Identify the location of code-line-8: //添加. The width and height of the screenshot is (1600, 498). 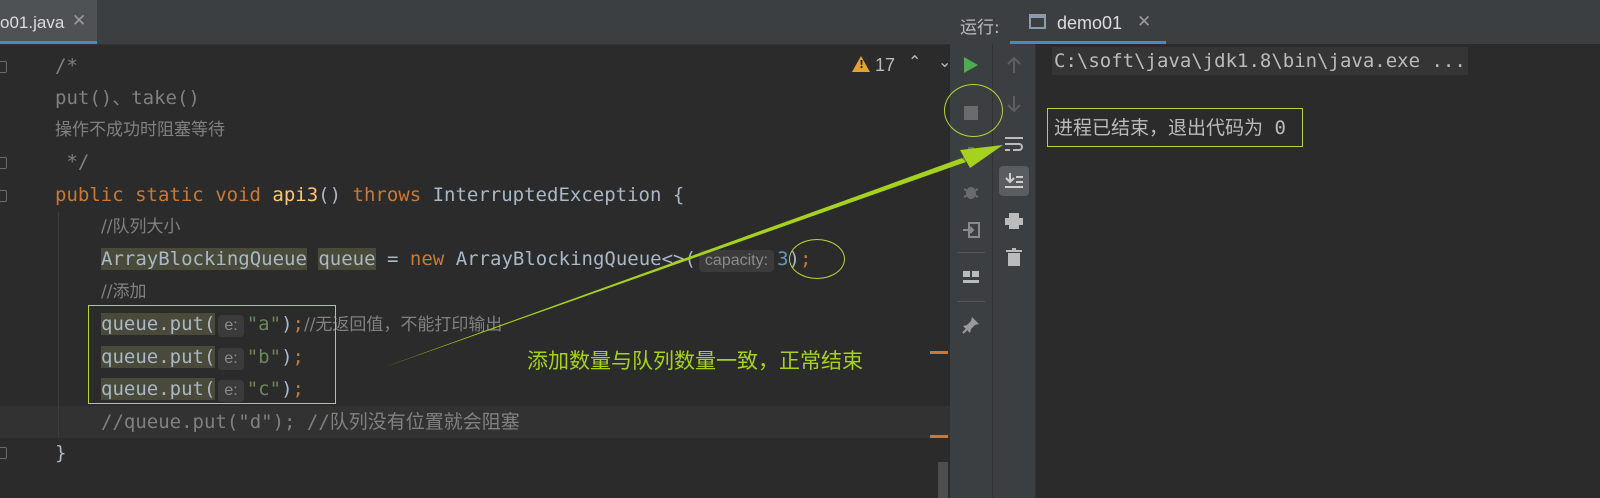
(123, 292).